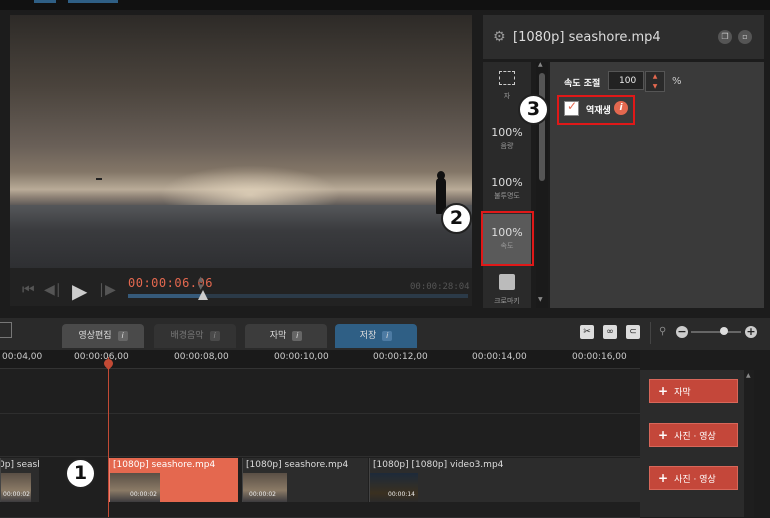 The image size is (770, 518). I want to click on zoom-icon: ⚲, so click(663, 331).